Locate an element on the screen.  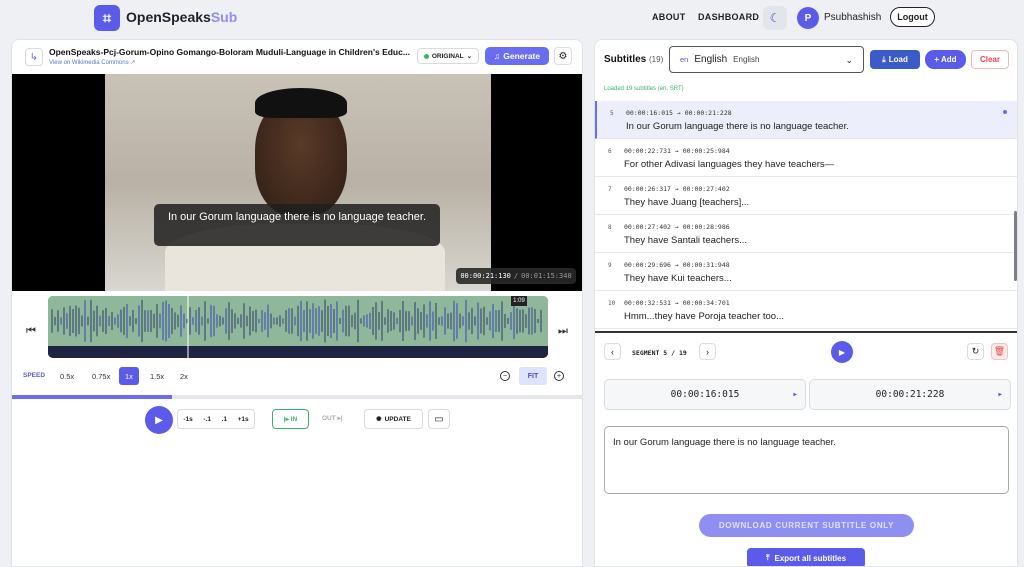
prev-segment-icon: ‹ is located at coordinates (612, 351).